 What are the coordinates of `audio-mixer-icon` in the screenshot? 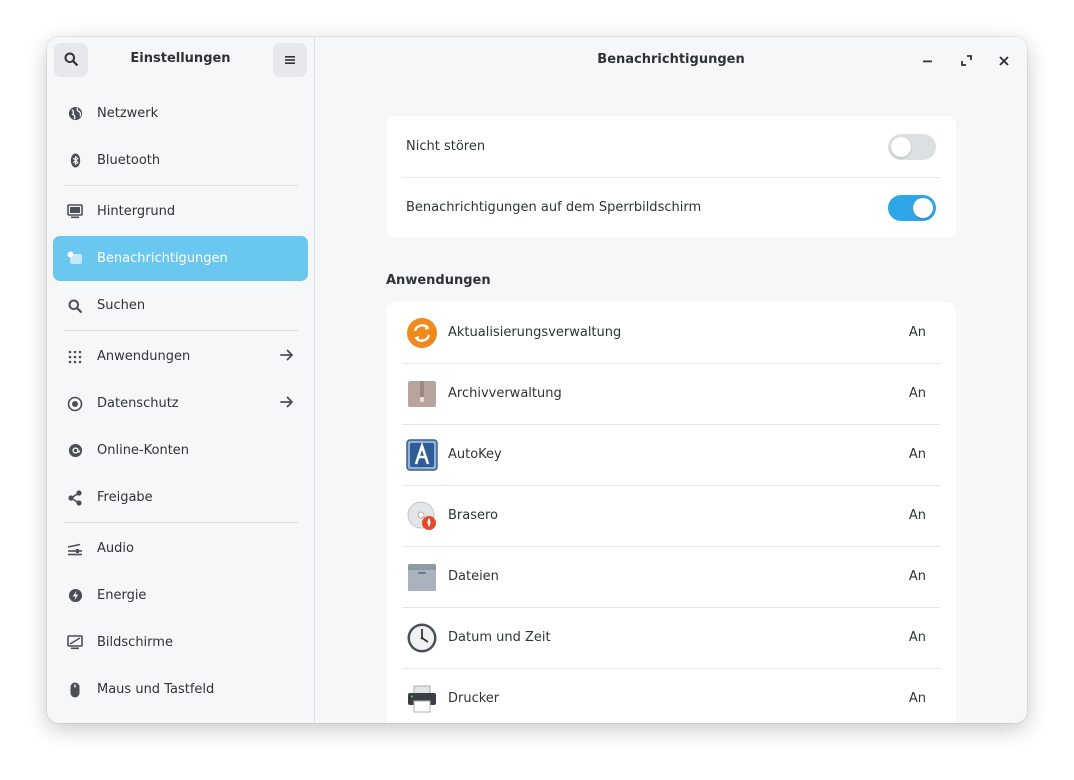 It's located at (75, 549).